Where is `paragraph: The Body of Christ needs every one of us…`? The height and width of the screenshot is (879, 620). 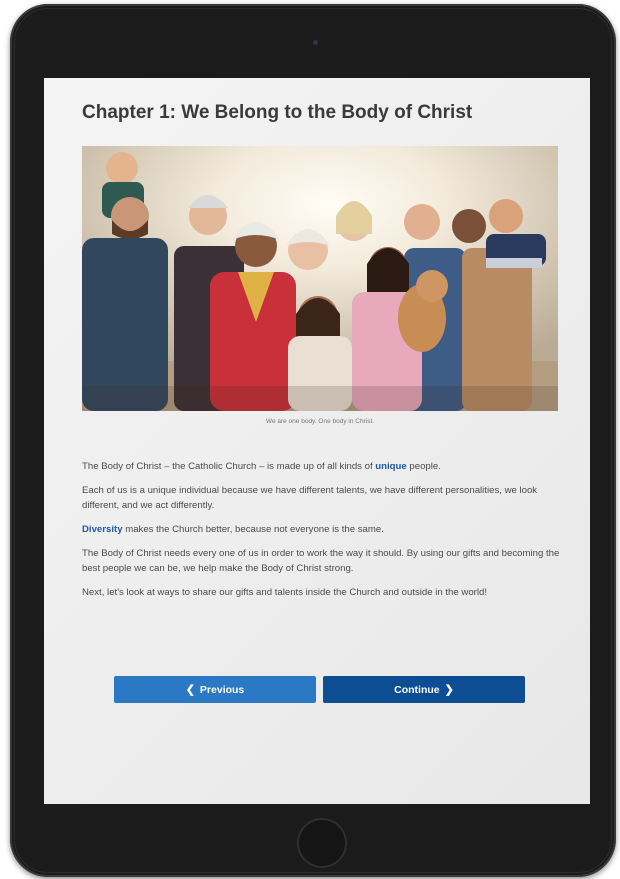
paragraph: The Body of Christ needs every one of us… is located at coordinates (322, 561).